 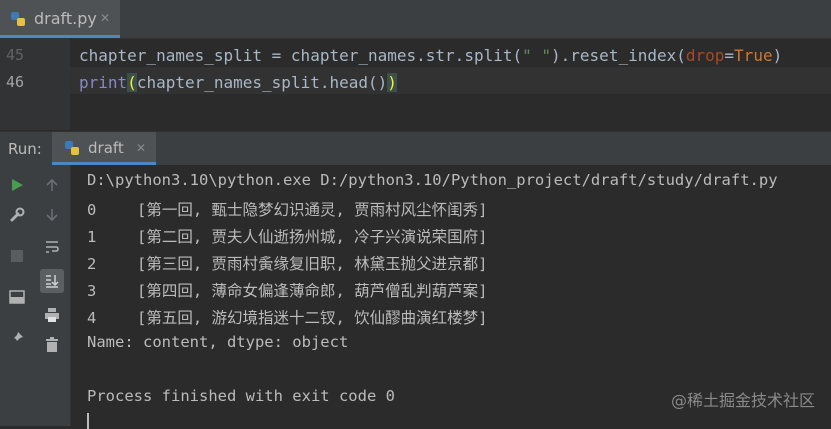 I want to click on console-row: 2 [第三回, 贾雨村夤缘复旧职, 林黛玉抛父进京都], so click(x=287, y=263).